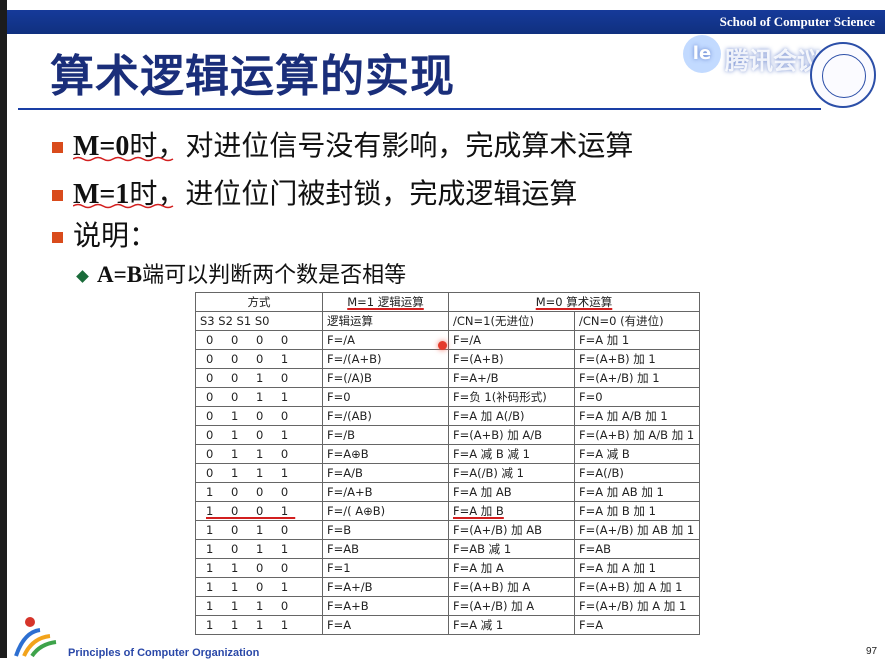 The image size is (885, 659). I want to click on cell-text: F=AB 减 1, so click(482, 549).